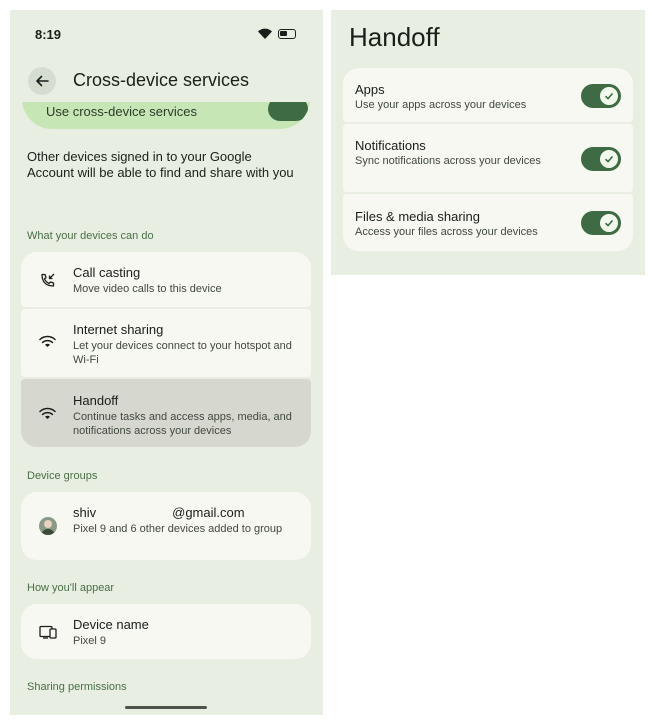 The height and width of the screenshot is (720, 652). What do you see at coordinates (370, 89) in the screenshot?
I see `toggle-title: Apps` at bounding box center [370, 89].